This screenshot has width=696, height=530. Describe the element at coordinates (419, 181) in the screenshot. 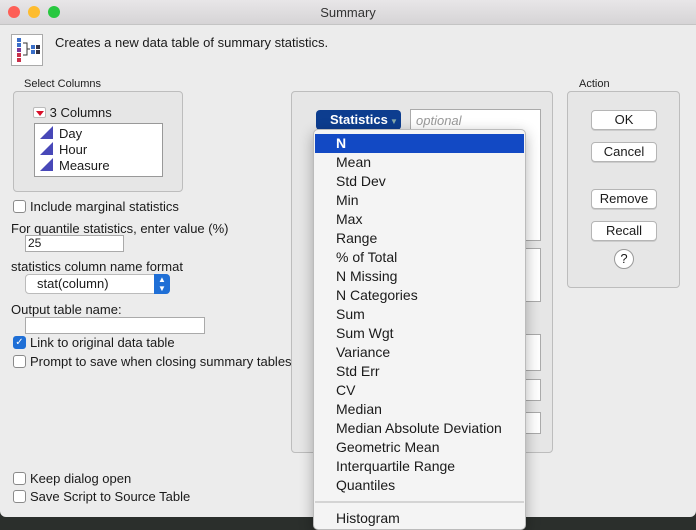

I see `menu-item-std-dev: Std Dev` at that location.